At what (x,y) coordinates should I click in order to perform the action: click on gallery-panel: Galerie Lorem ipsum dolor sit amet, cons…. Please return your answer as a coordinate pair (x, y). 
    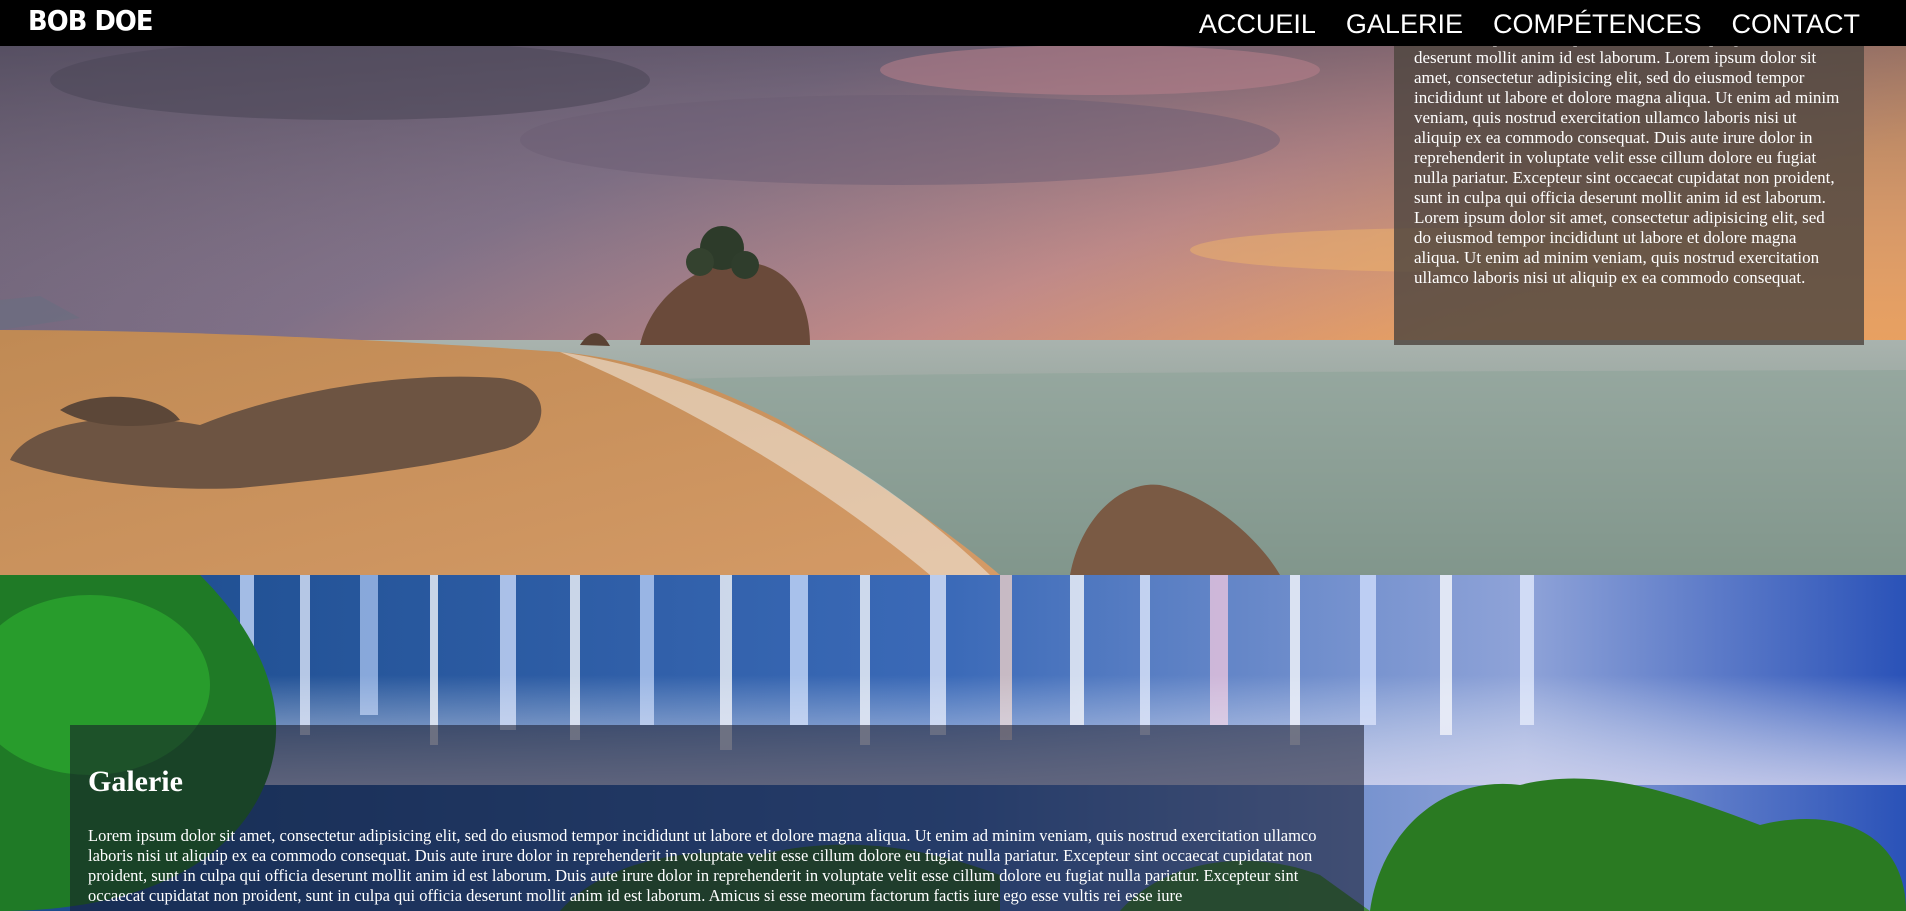
    Looking at the image, I should click on (717, 818).